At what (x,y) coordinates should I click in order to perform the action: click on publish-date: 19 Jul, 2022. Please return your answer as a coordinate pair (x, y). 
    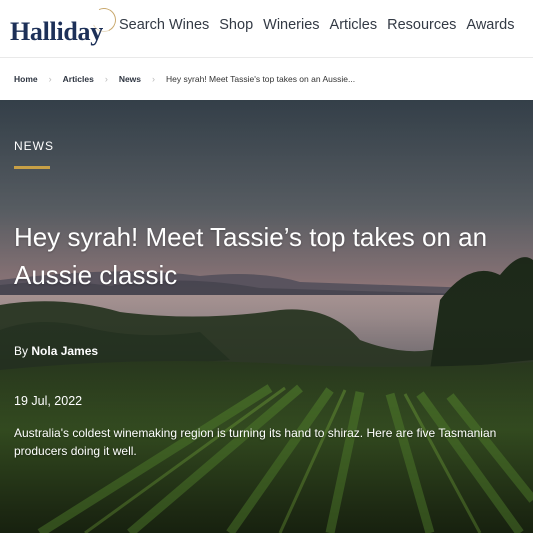
    Looking at the image, I should click on (48, 401).